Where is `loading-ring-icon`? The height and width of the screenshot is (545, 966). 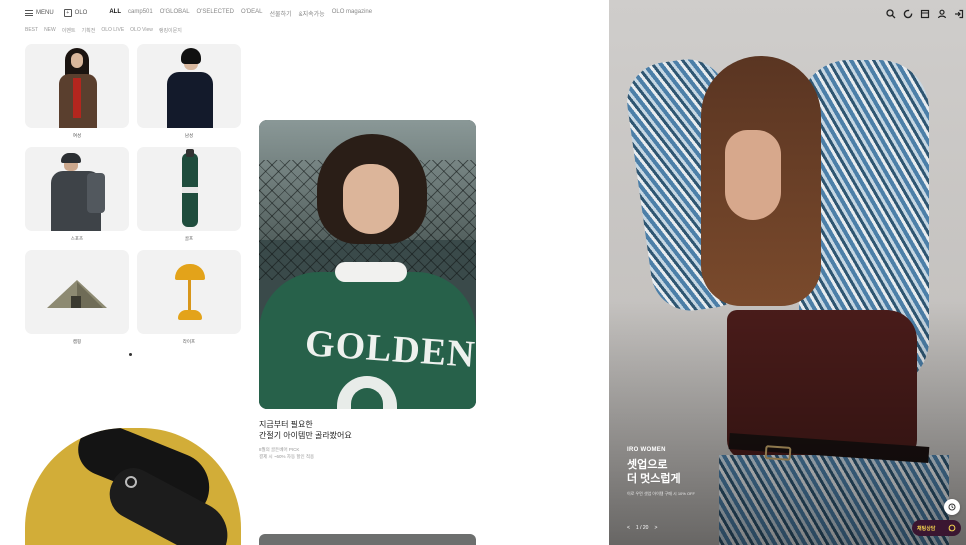
loading-ring-icon is located at coordinates (908, 12).